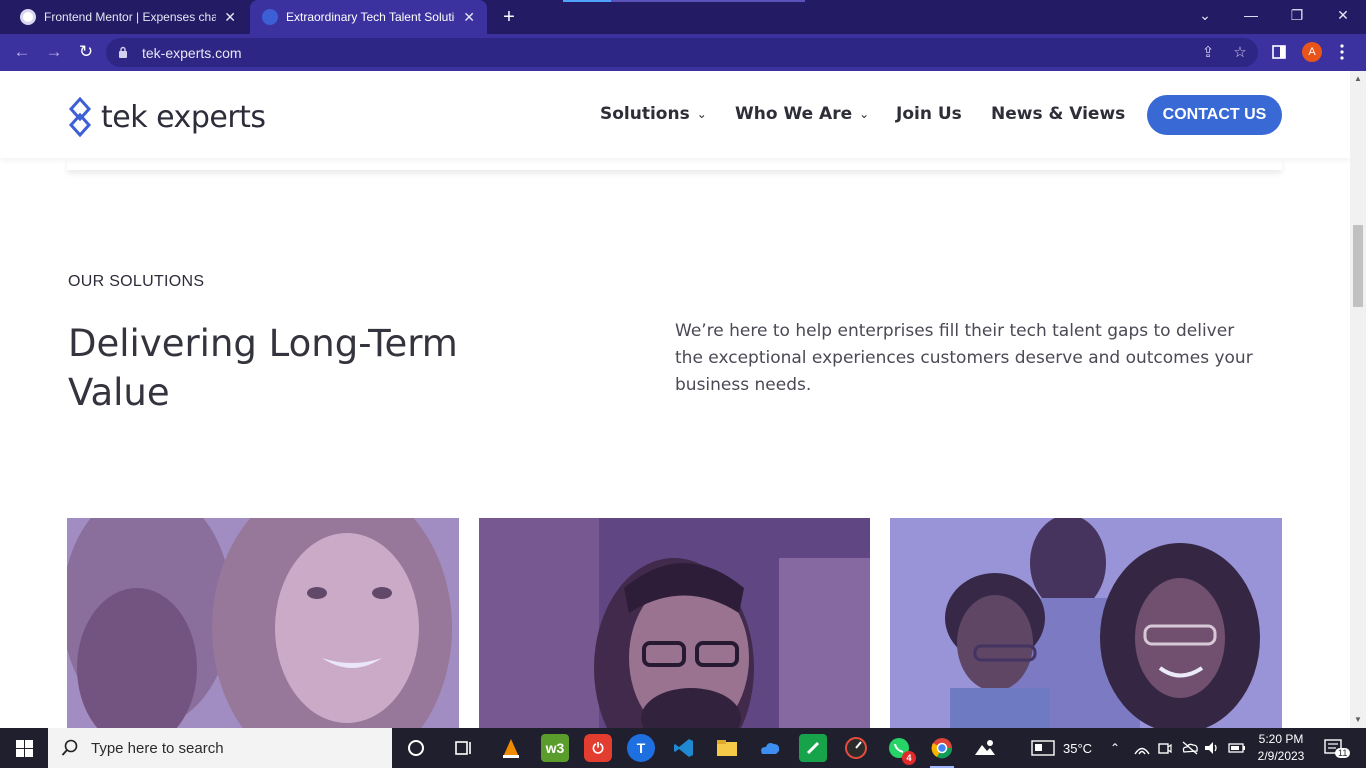  I want to click on contact-us-button: CONTACT US, so click(1214, 115).